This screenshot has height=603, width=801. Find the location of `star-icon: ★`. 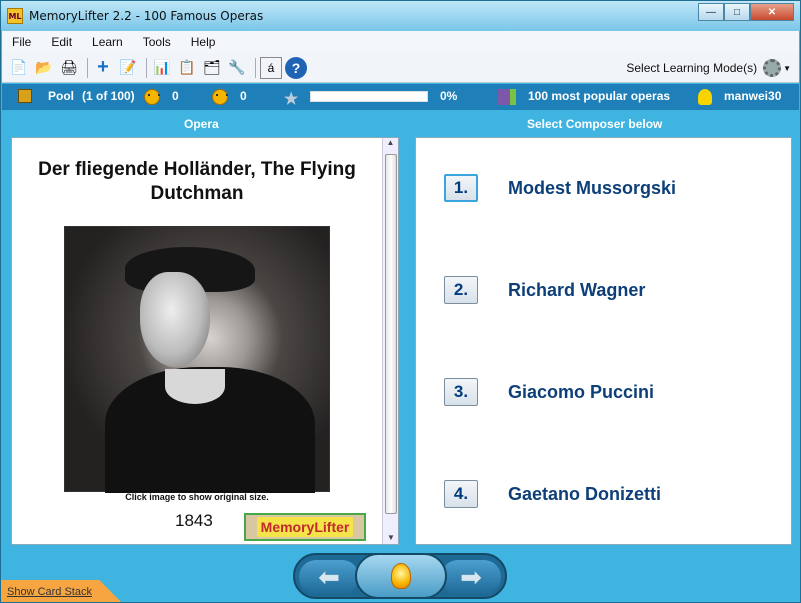

star-icon: ★ is located at coordinates (291, 99).